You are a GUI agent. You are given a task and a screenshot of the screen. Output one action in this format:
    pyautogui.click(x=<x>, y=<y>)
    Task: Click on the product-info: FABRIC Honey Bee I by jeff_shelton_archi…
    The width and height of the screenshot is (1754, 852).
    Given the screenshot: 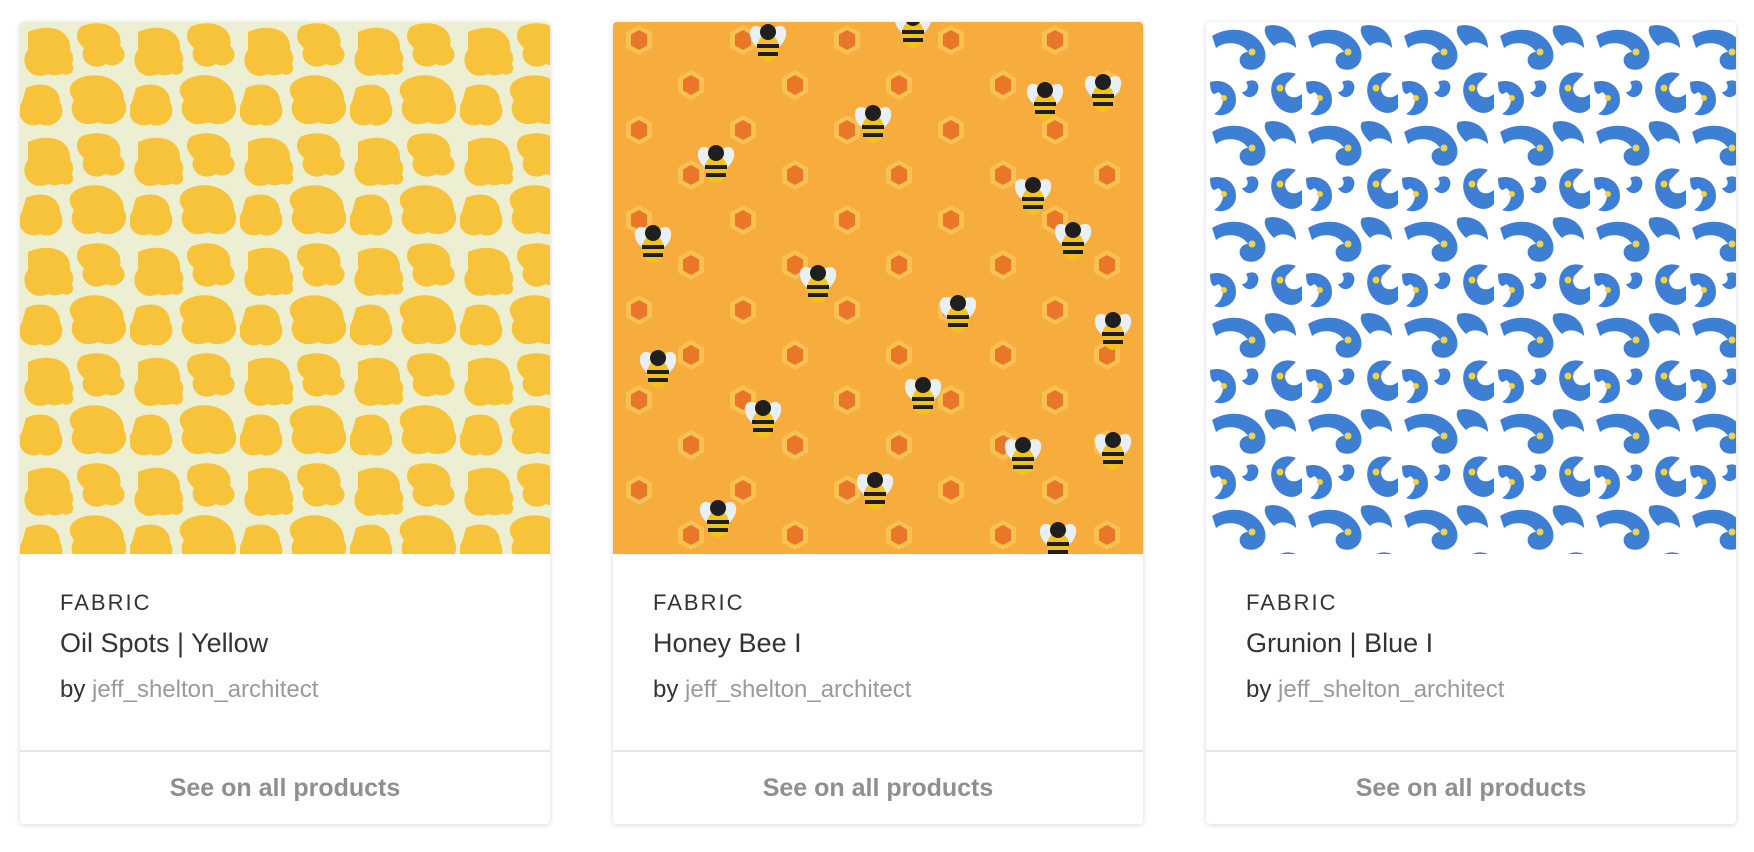 What is the action you would take?
    pyautogui.click(x=878, y=652)
    